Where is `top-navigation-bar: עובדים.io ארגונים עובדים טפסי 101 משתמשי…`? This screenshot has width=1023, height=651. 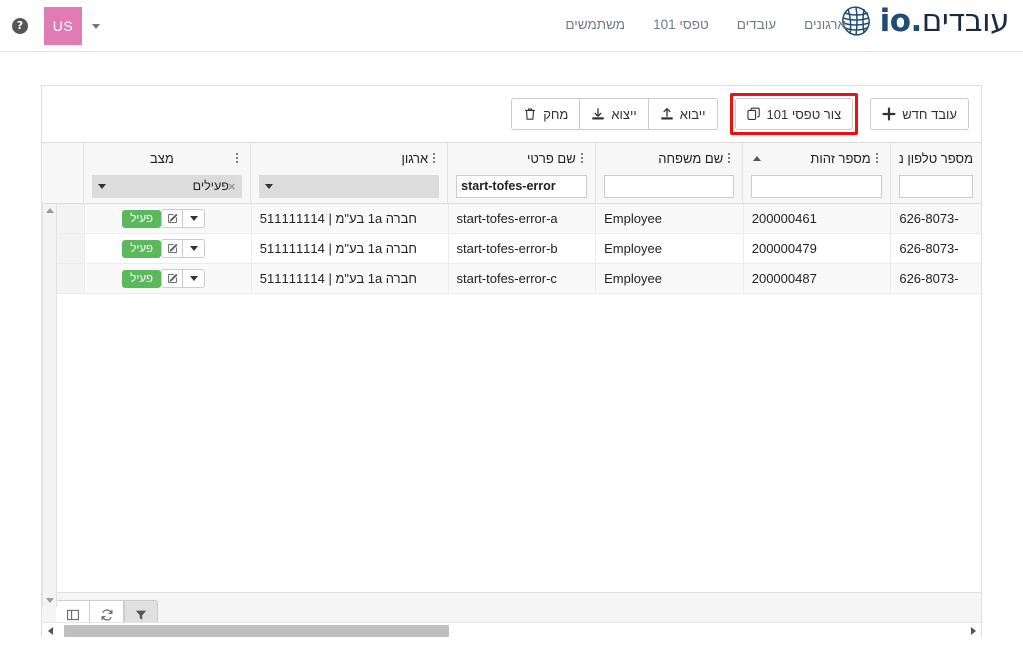 top-navigation-bar: עובדים.io ארגונים עובדים טפסי 101 משתמשי… is located at coordinates (511, 26).